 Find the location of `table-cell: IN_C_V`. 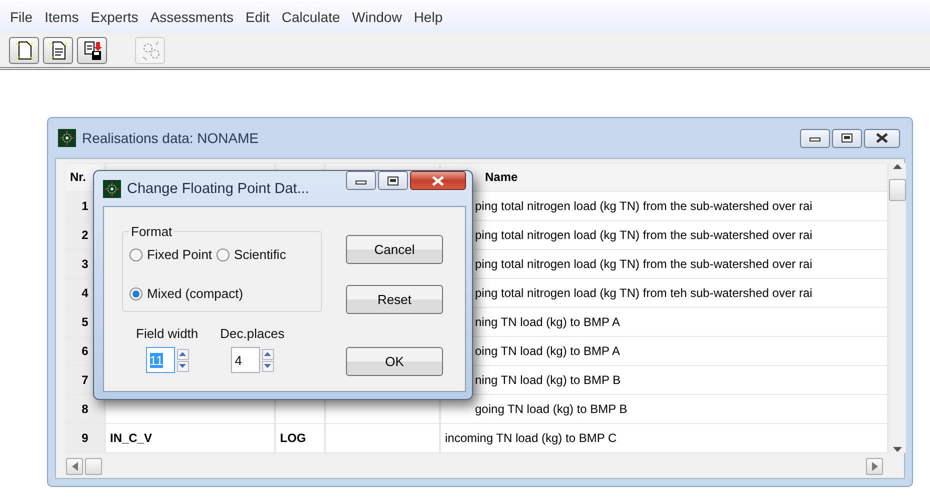

table-cell: IN_C_V is located at coordinates (131, 437).